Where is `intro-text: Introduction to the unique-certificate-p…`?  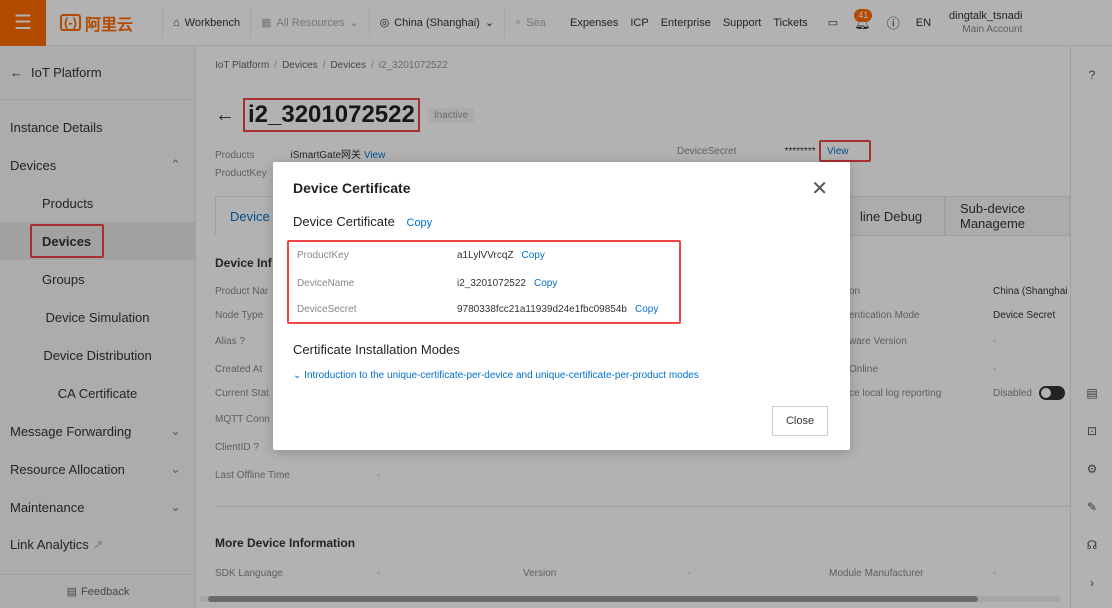 intro-text: Introduction to the unique-certificate-p… is located at coordinates (501, 375).